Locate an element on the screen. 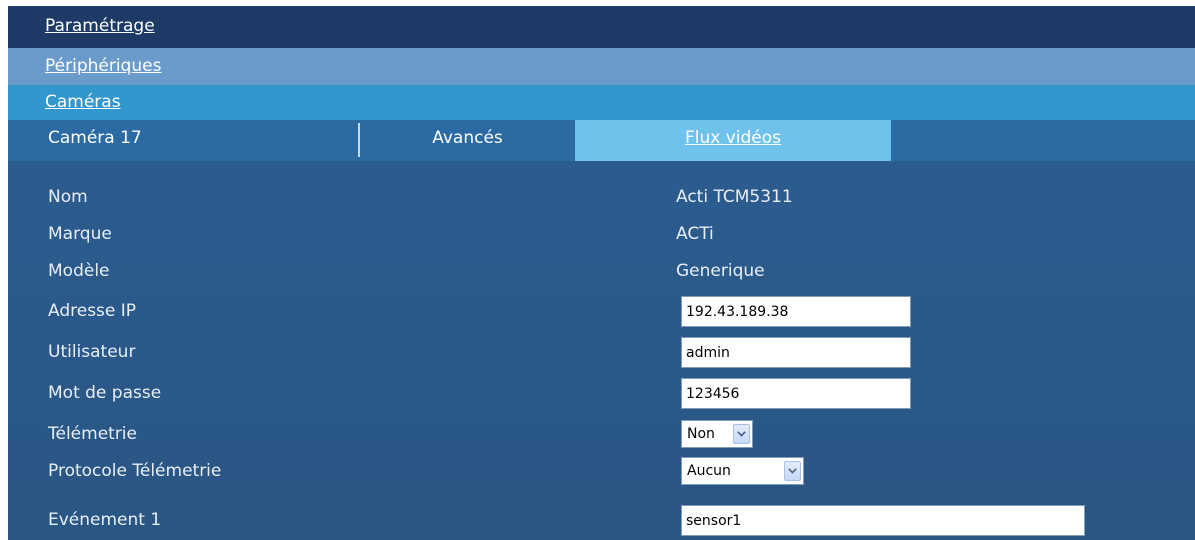 This screenshot has width=1195, height=540. label-password: Mot de passe is located at coordinates (105, 393).